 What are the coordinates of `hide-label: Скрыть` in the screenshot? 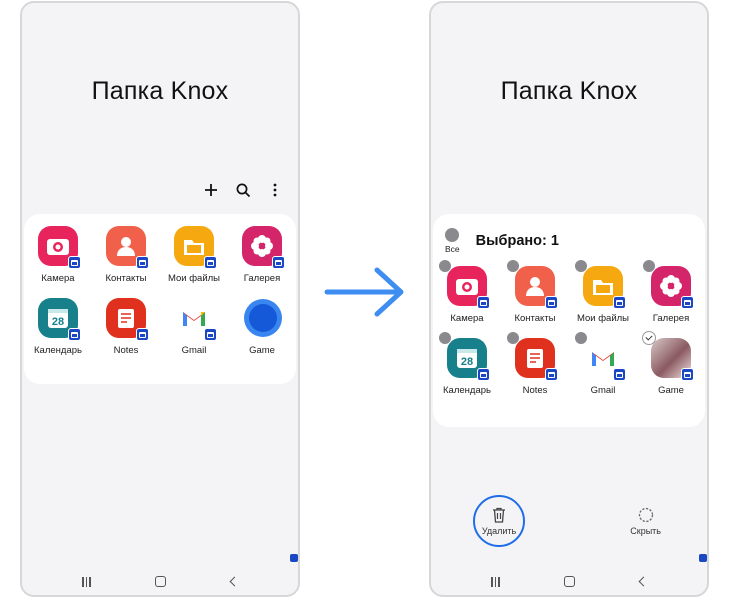 It's located at (645, 531).